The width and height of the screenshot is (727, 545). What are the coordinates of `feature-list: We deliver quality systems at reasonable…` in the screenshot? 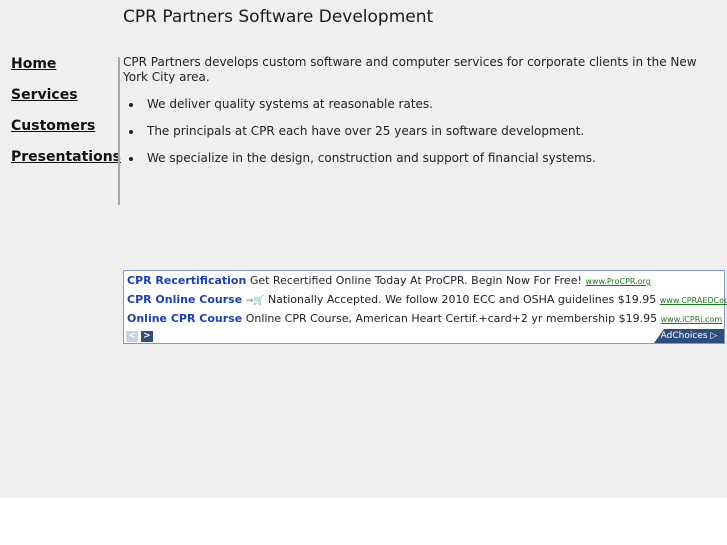 It's located at (423, 131).